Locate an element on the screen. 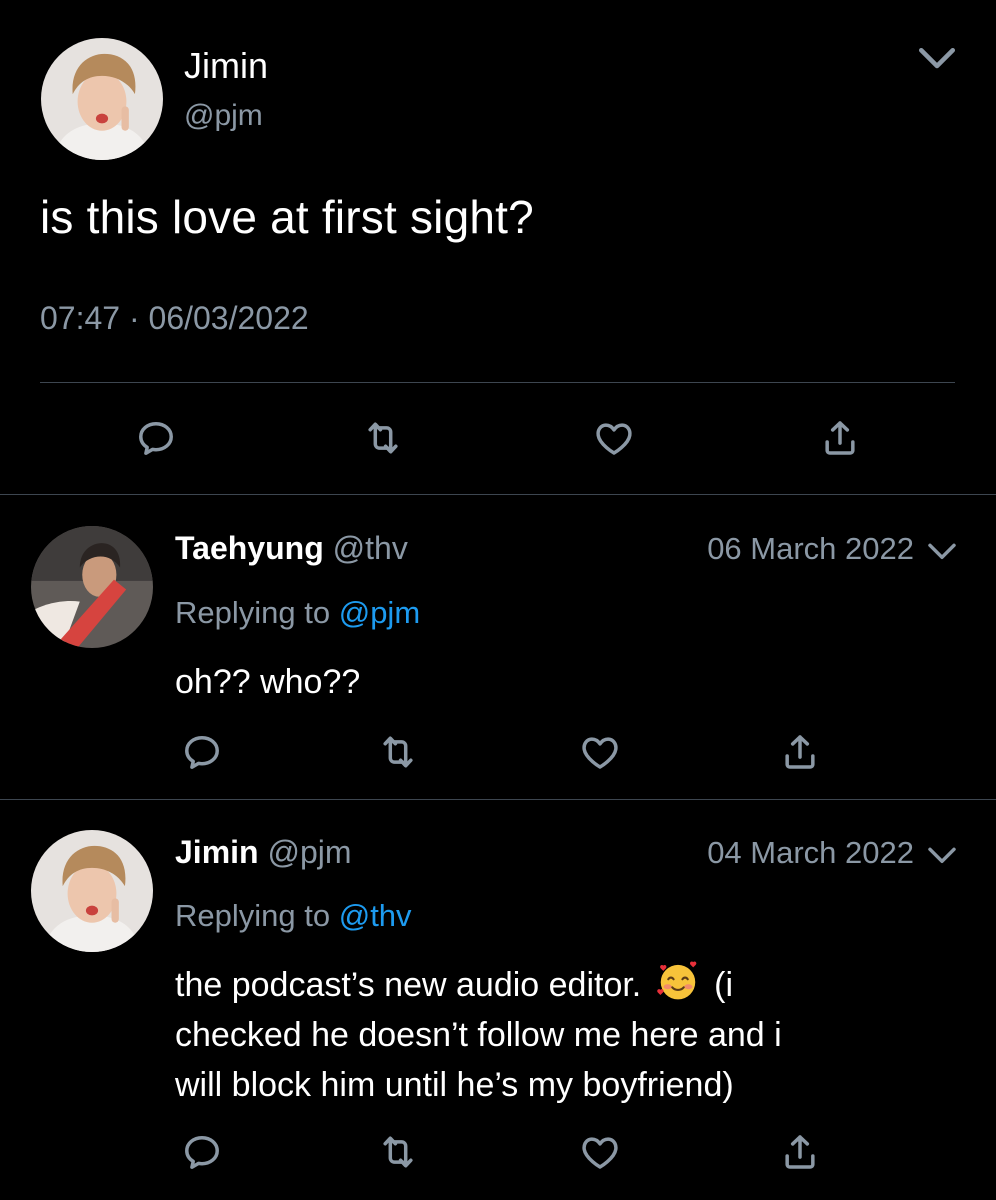 This screenshot has height=1200, width=996. mention-link: @pjm is located at coordinates (379, 612).